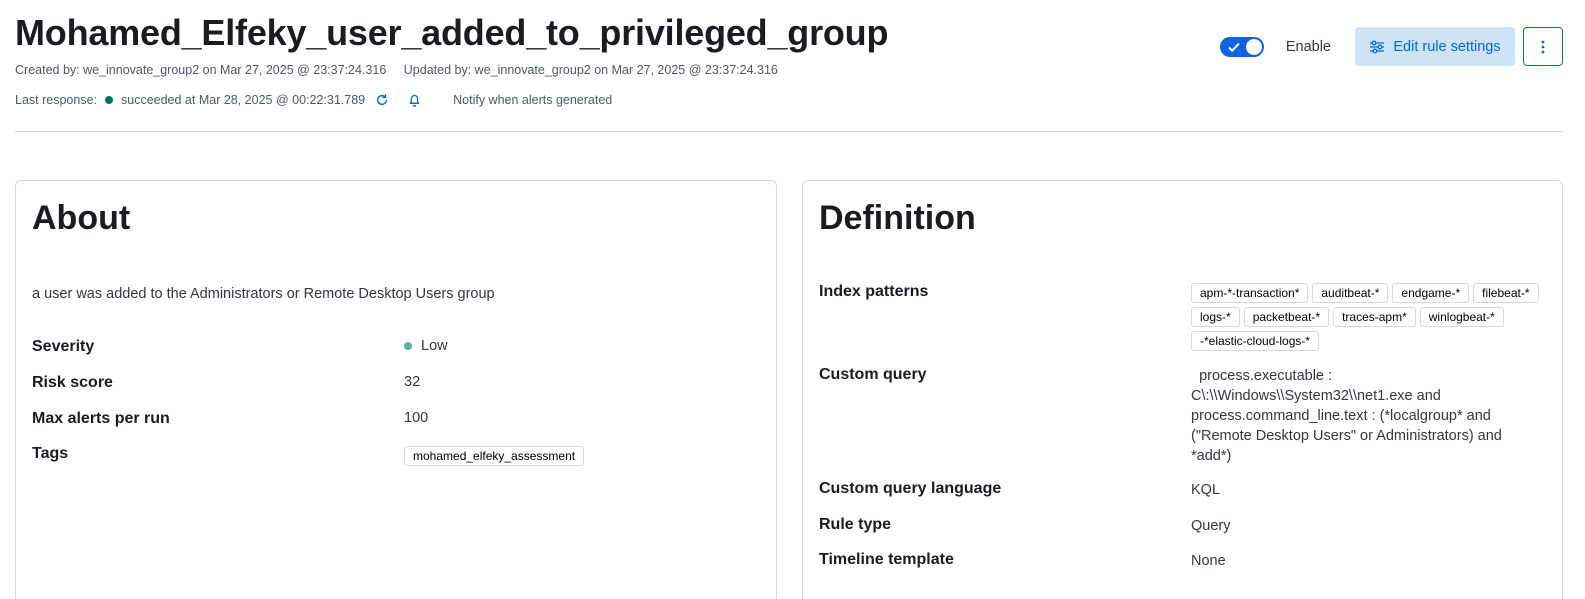 Image resolution: width=1585 pixels, height=599 pixels. Describe the element at coordinates (1175, 561) in the screenshot. I see `timeline-template-row: Timeline template None` at that location.